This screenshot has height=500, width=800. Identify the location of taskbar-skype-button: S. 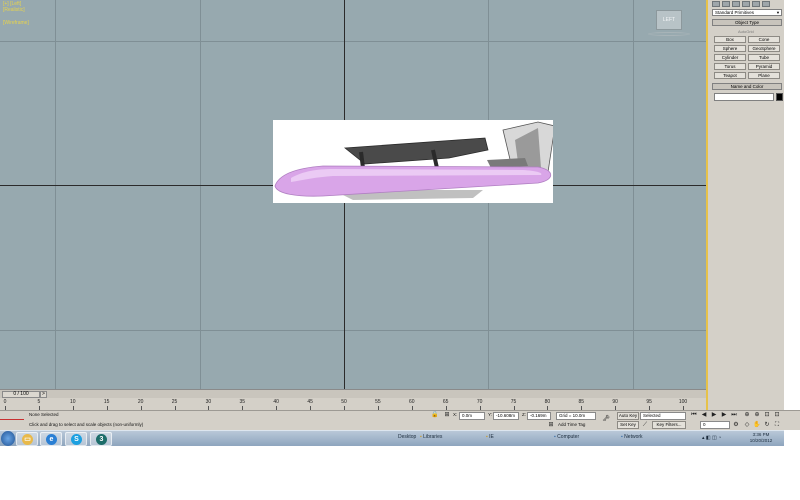
(76, 439).